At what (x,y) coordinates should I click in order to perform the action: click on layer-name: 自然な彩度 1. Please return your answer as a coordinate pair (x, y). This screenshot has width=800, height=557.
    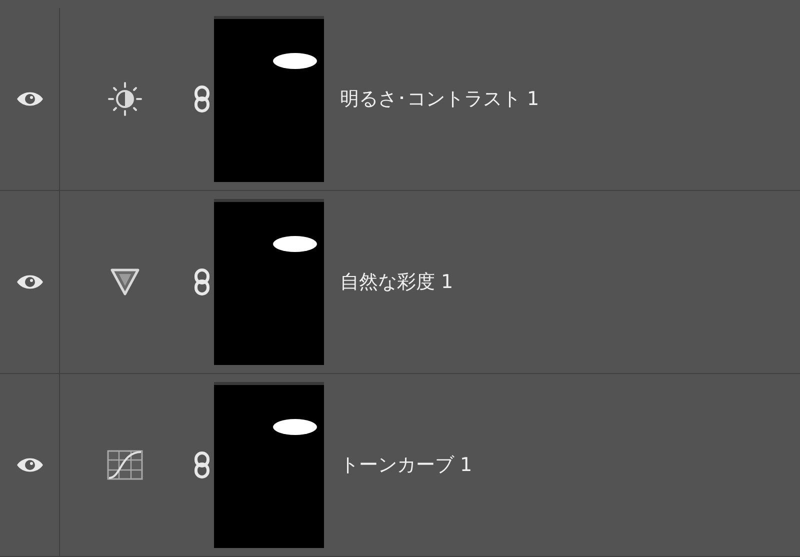
    Looking at the image, I should click on (397, 282).